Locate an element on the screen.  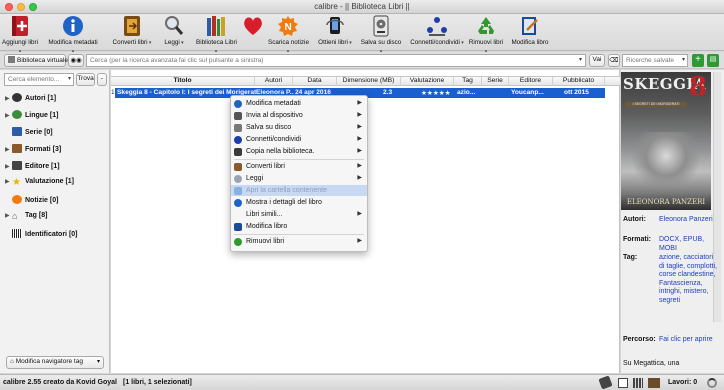
find-button: Trova is located at coordinates (85, 79).